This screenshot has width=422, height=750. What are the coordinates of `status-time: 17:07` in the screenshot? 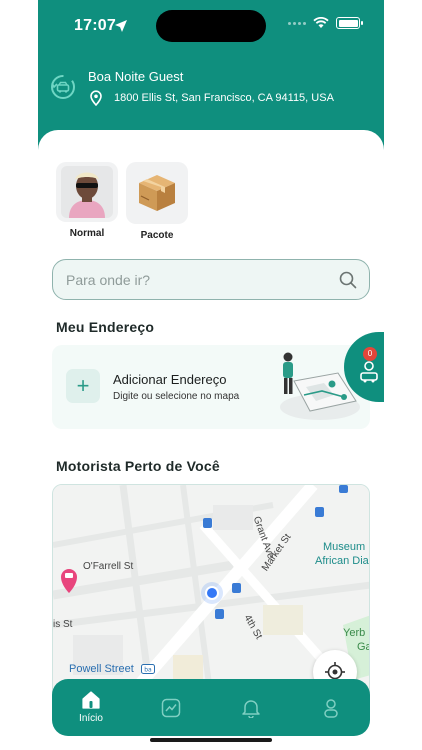 It's located at (95, 25).